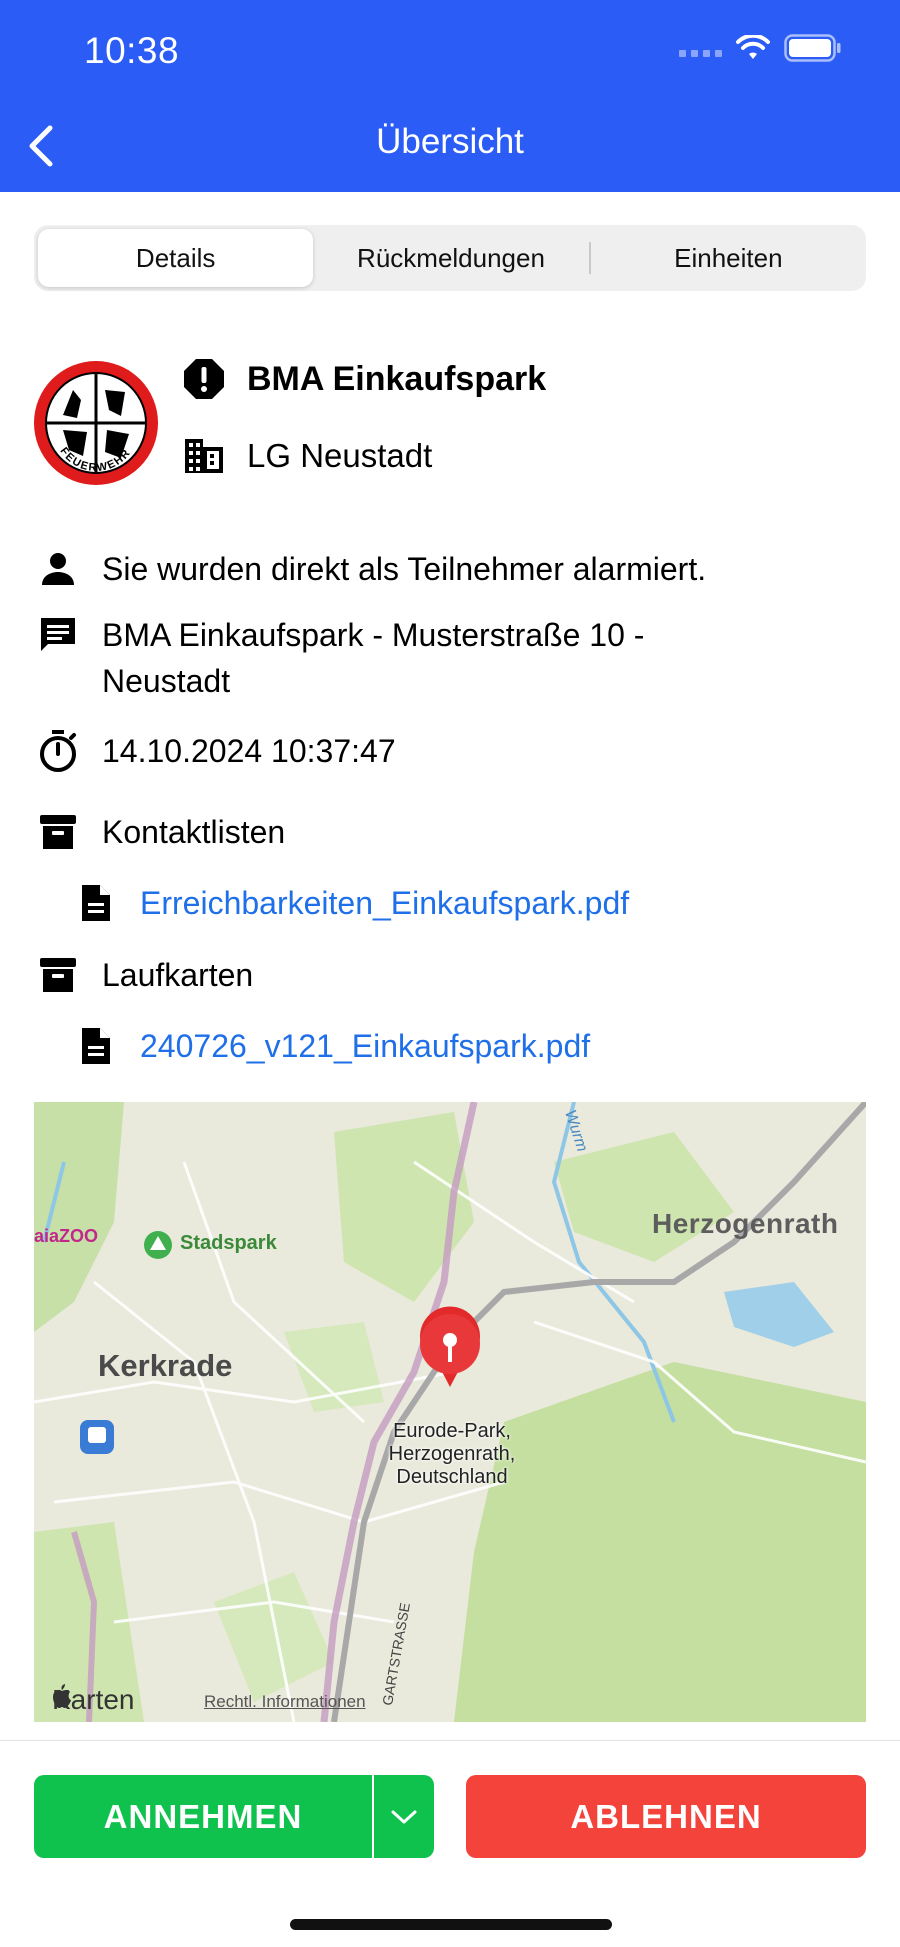  Describe the element at coordinates (700, 53) in the screenshot. I see `cellular-signal-icon` at that location.